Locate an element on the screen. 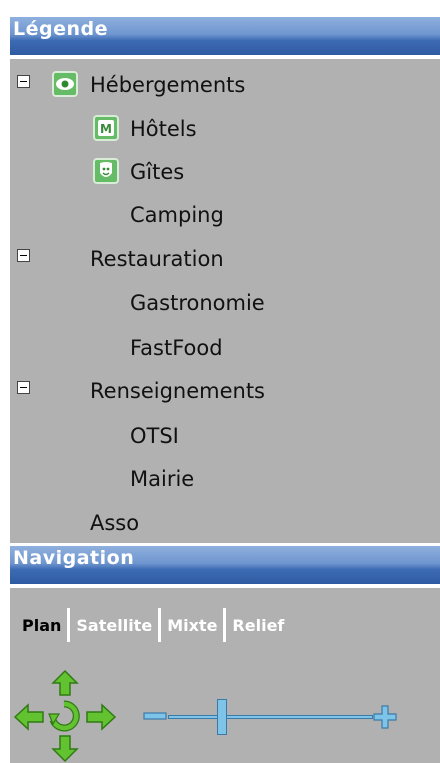 Image resolution: width=440 pixels, height=763 pixels. legend-title: Légende is located at coordinates (60, 29).